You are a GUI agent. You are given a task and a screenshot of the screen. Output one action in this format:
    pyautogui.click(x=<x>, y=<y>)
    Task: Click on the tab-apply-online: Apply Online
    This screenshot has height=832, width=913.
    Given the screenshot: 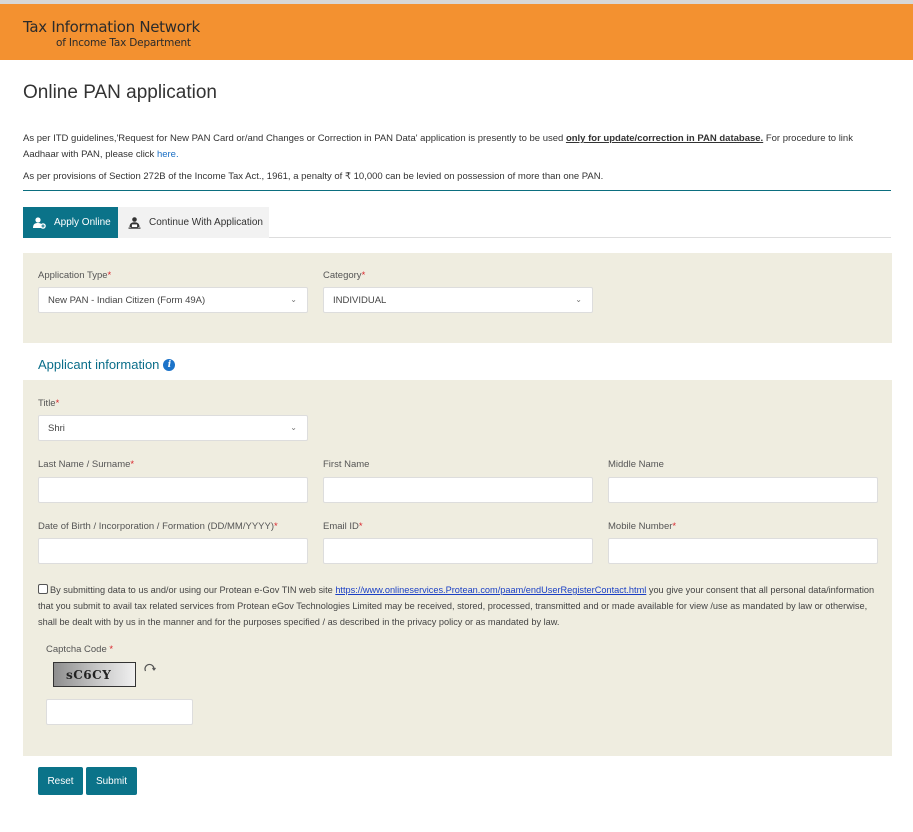 What is the action you would take?
    pyautogui.click(x=70, y=222)
    